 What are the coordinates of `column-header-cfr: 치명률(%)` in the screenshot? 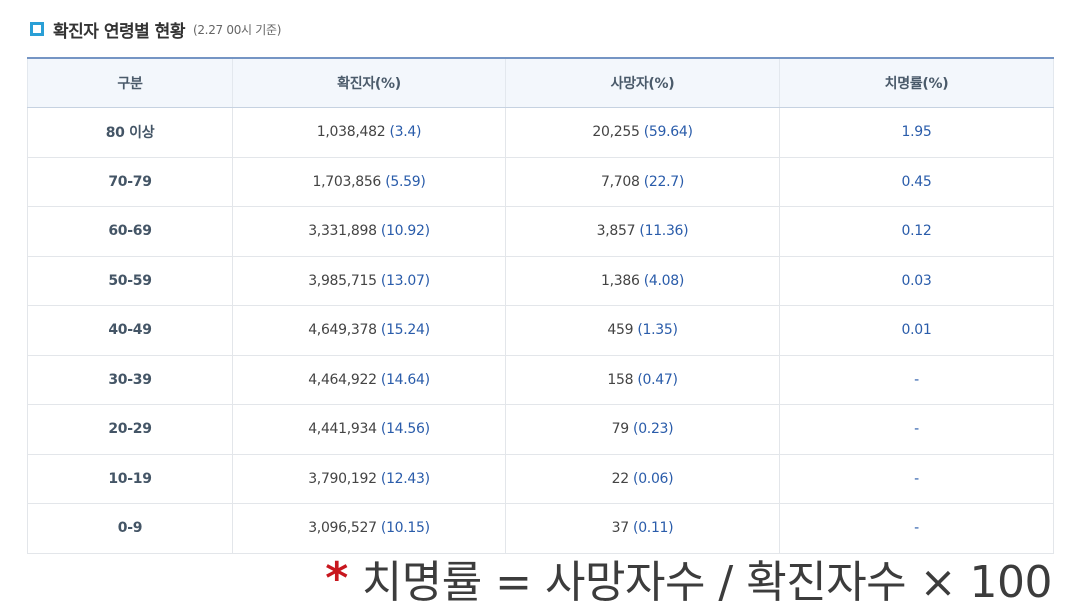 It's located at (916, 82).